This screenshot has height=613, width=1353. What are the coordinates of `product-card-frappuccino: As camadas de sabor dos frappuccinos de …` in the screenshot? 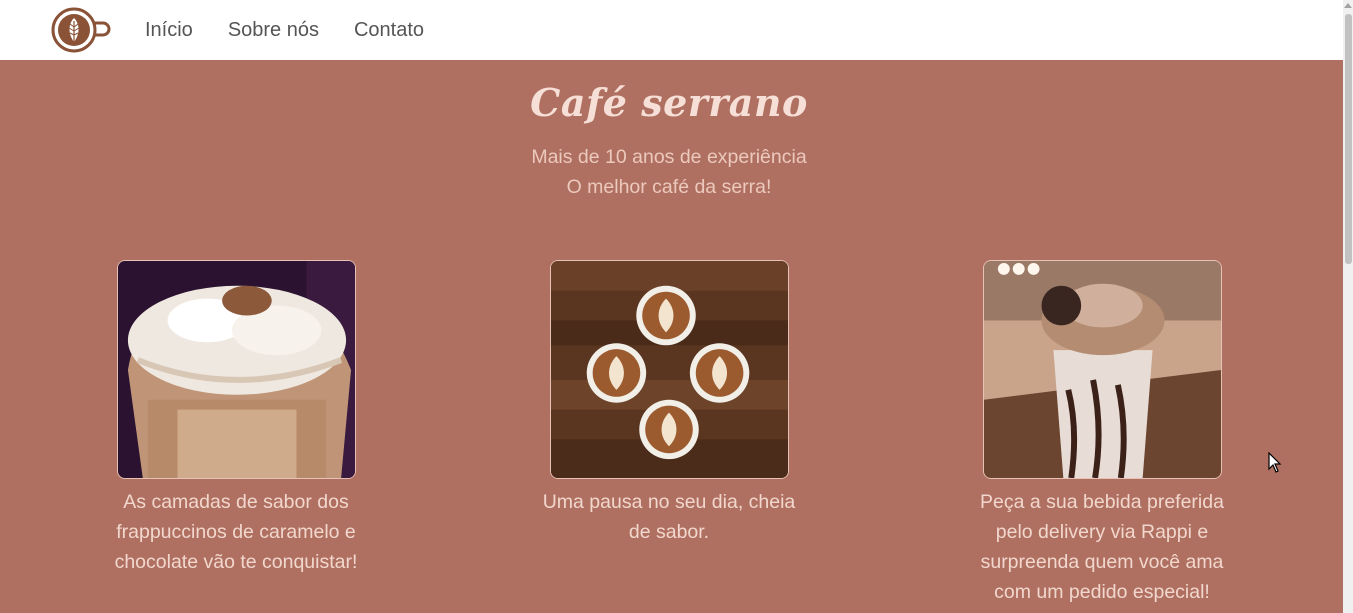 It's located at (236, 418).